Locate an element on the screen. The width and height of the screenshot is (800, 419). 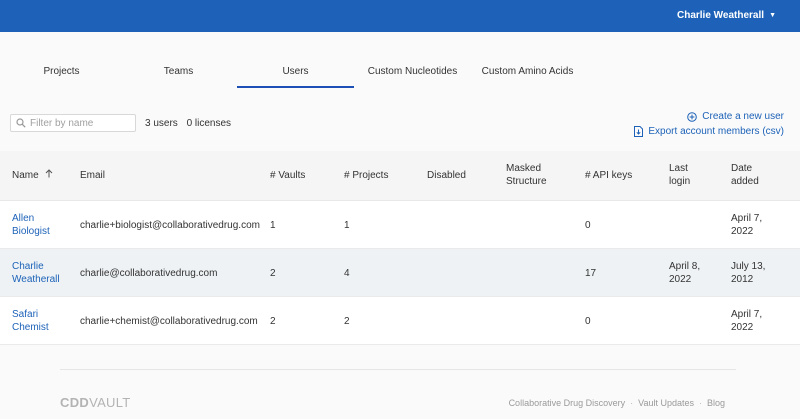
export-csv-link: Export account members (csv) is located at coordinates (709, 131).